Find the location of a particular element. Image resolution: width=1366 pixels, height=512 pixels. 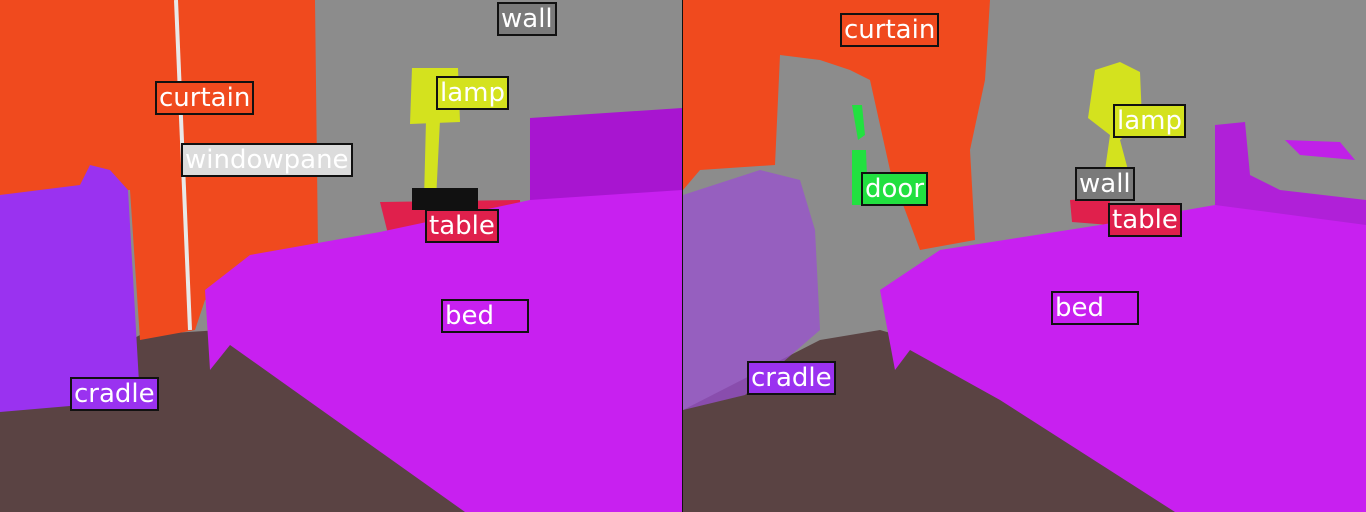

cradle-region is located at coordinates (70, 288).